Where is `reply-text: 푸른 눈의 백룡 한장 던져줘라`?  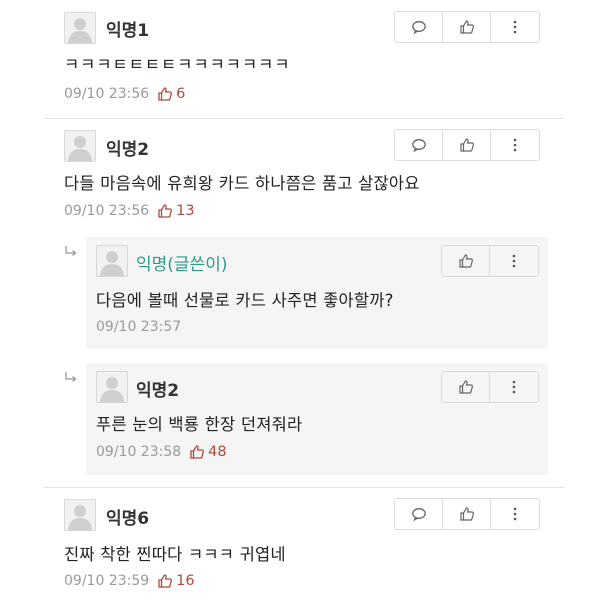
reply-text: 푸른 눈의 백룡 한장 던져줘라 is located at coordinates (199, 424).